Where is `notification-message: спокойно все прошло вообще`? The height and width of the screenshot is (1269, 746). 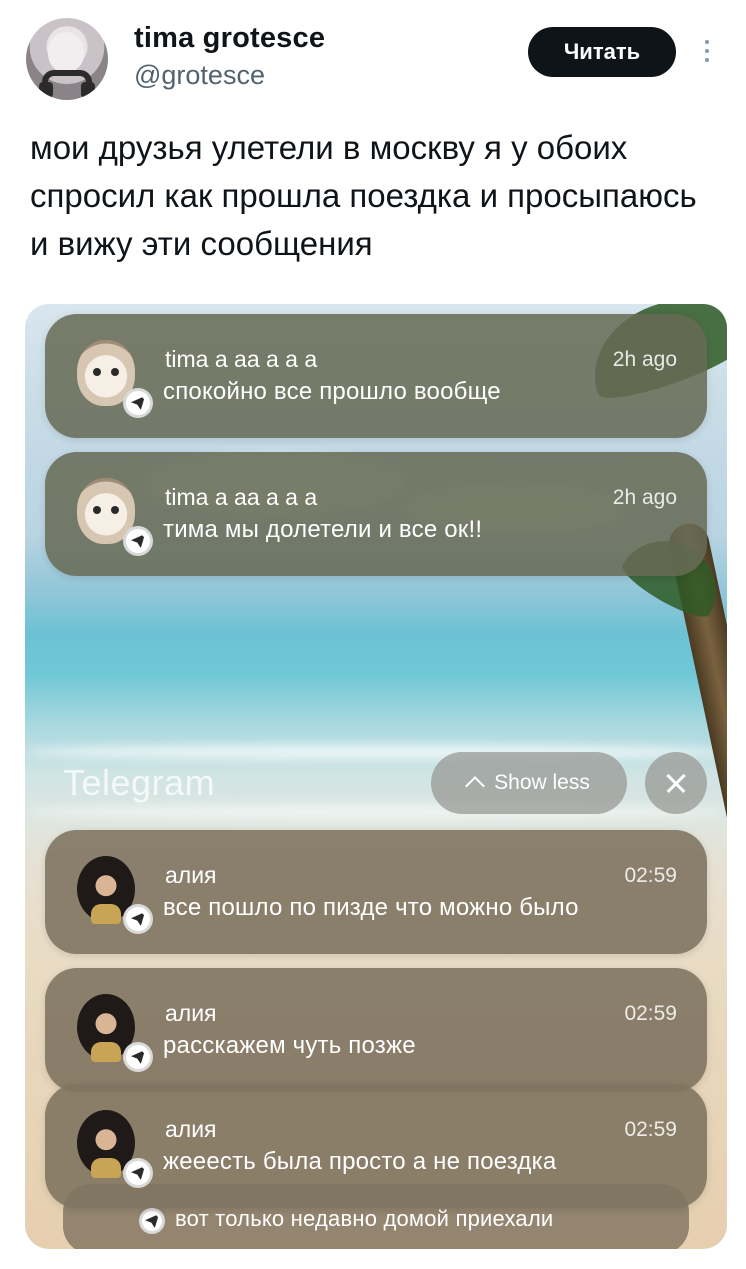 notification-message: спокойно все прошло вообще is located at coordinates (332, 391).